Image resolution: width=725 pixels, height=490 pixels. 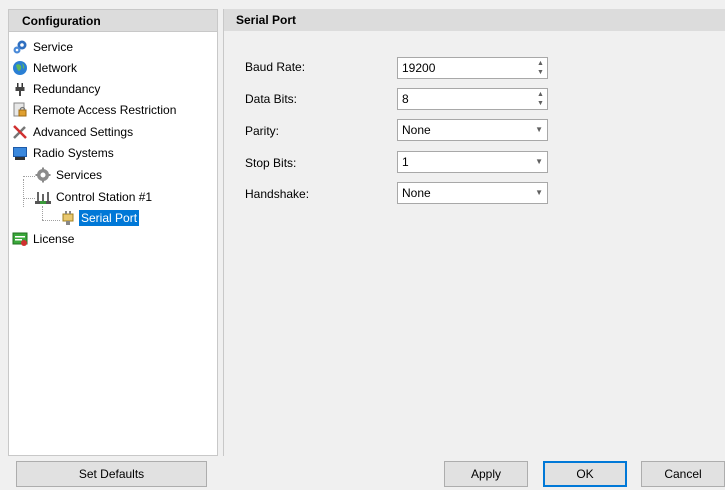 I want to click on tree-item-radio-systems: Radio Systems, so click(x=64, y=153).